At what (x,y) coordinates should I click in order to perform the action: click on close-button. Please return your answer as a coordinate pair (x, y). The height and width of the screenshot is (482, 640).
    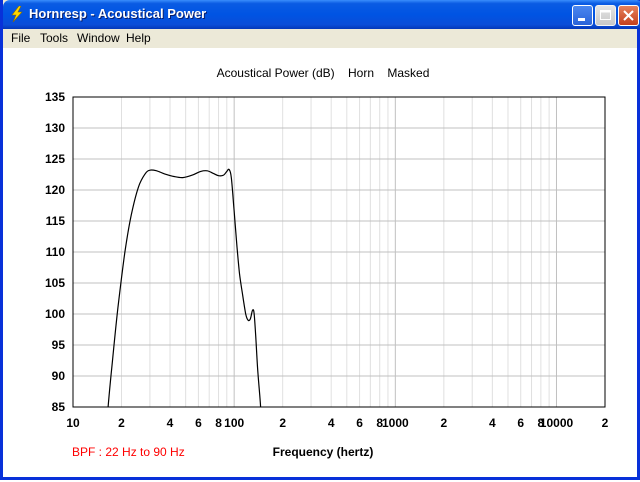
    Looking at the image, I should click on (628, 15).